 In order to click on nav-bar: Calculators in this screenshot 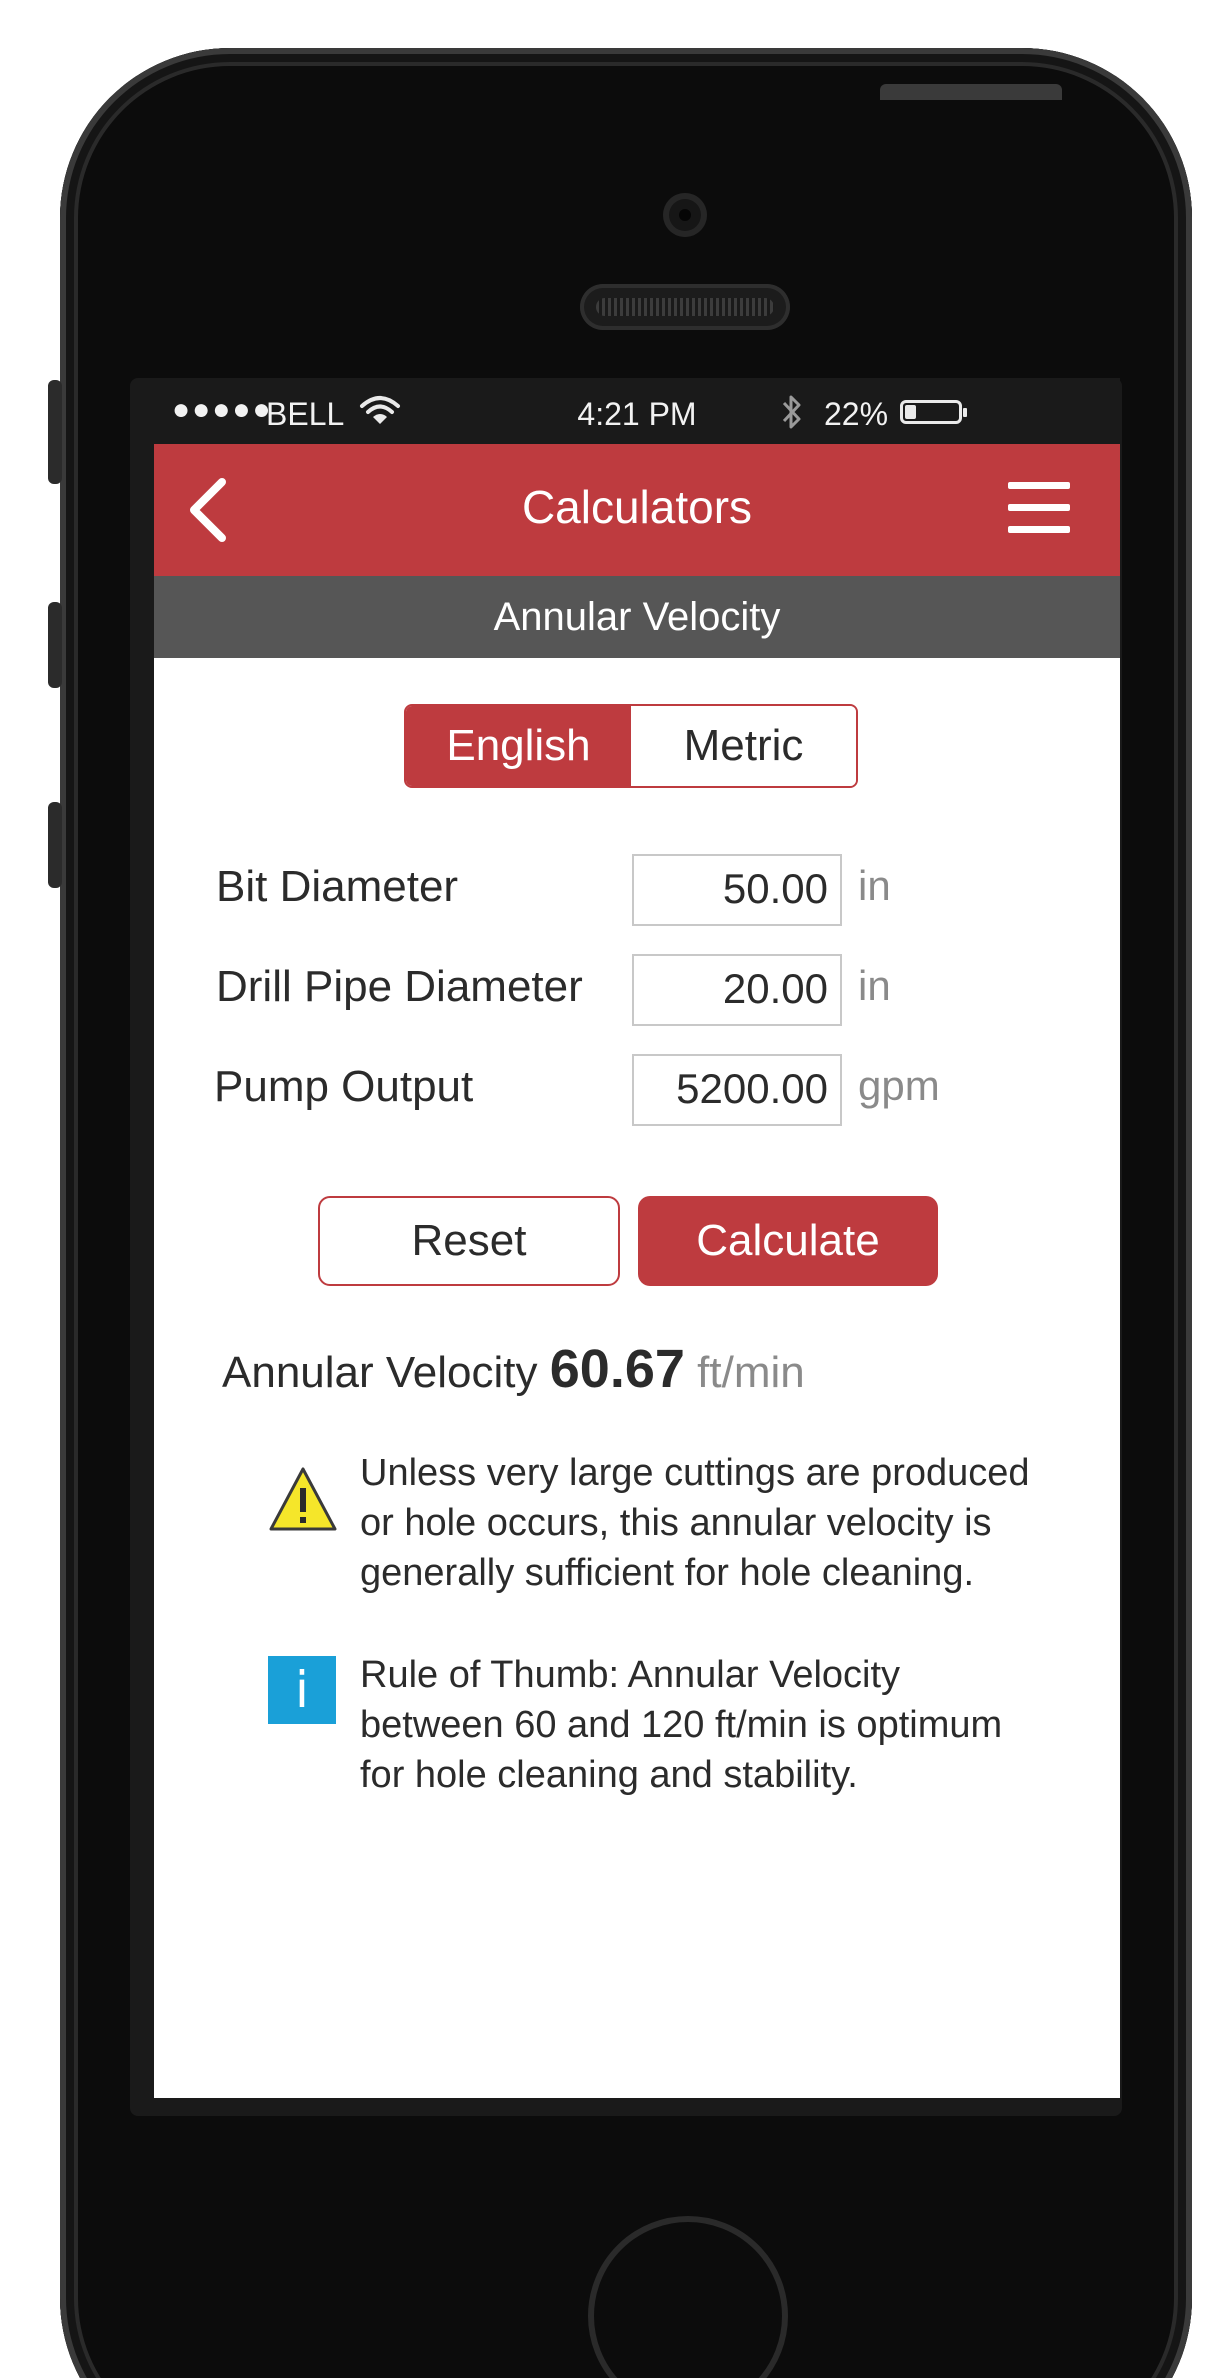, I will do `click(637, 510)`.